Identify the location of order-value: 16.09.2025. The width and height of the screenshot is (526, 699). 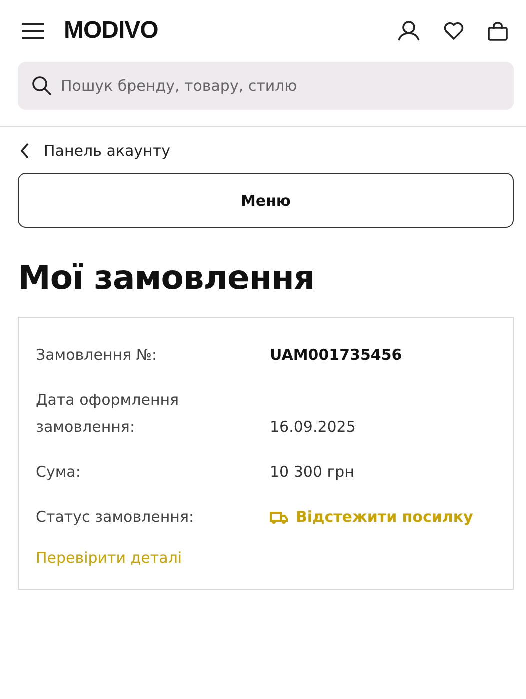
(313, 427).